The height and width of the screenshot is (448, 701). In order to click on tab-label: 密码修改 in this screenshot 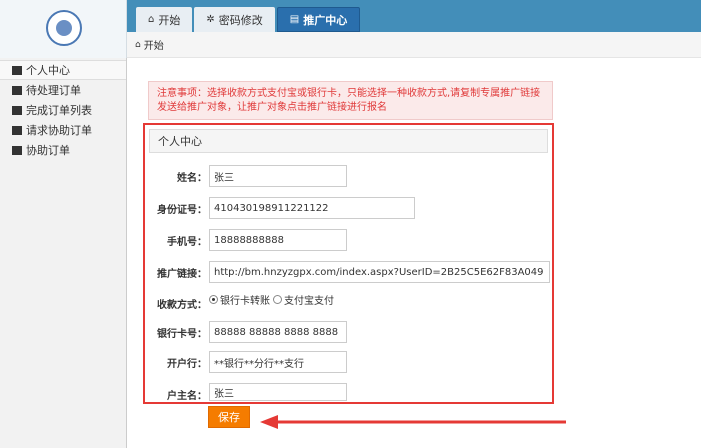, I will do `click(240, 20)`.